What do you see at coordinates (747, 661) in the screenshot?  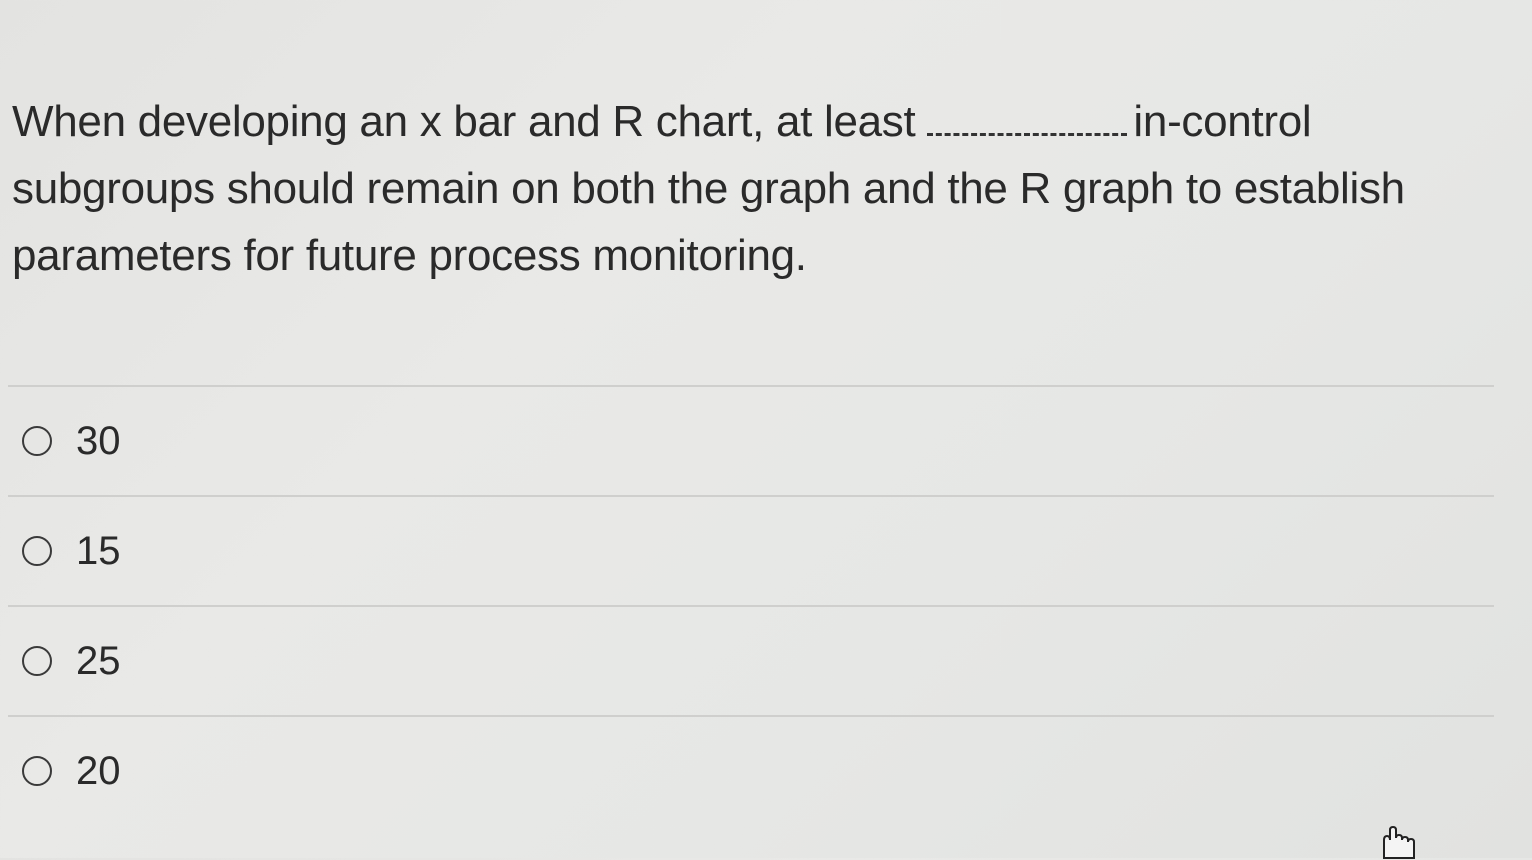 I see `option-25: 25` at bounding box center [747, 661].